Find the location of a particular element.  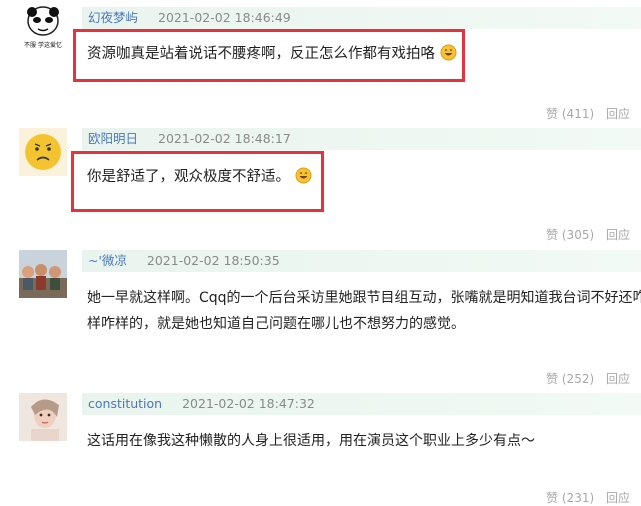

comment-text-line: 样咋样的，就是她也知道自己问题在哪儿也不想努力的感觉。 is located at coordinates (276, 324).